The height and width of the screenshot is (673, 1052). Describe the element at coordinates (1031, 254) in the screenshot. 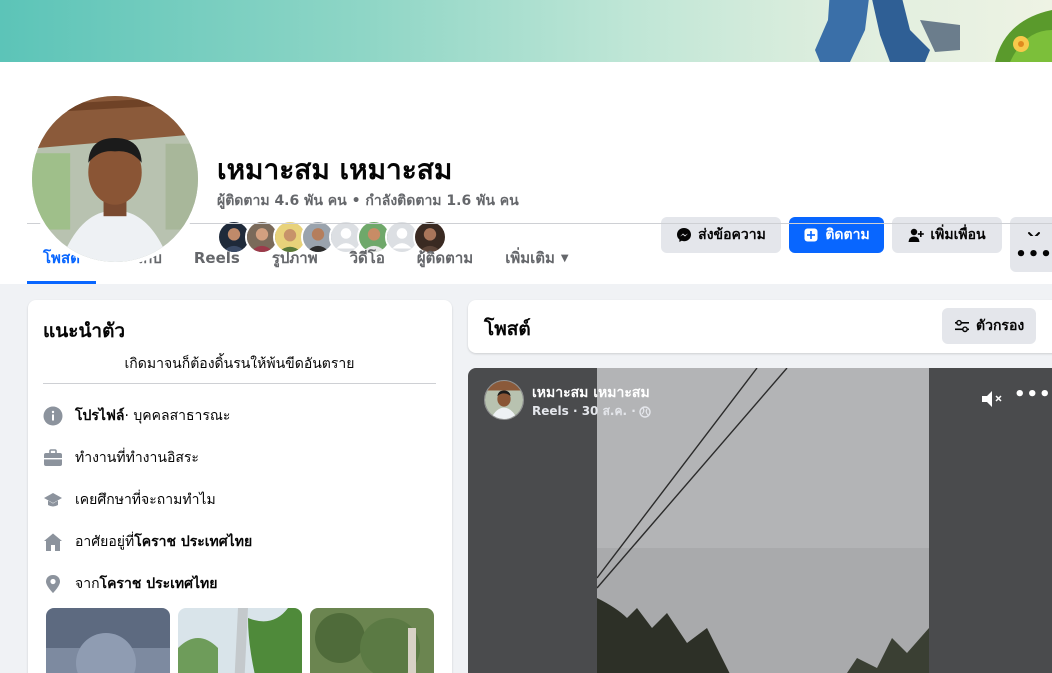

I see `profile-more-button: •••` at that location.